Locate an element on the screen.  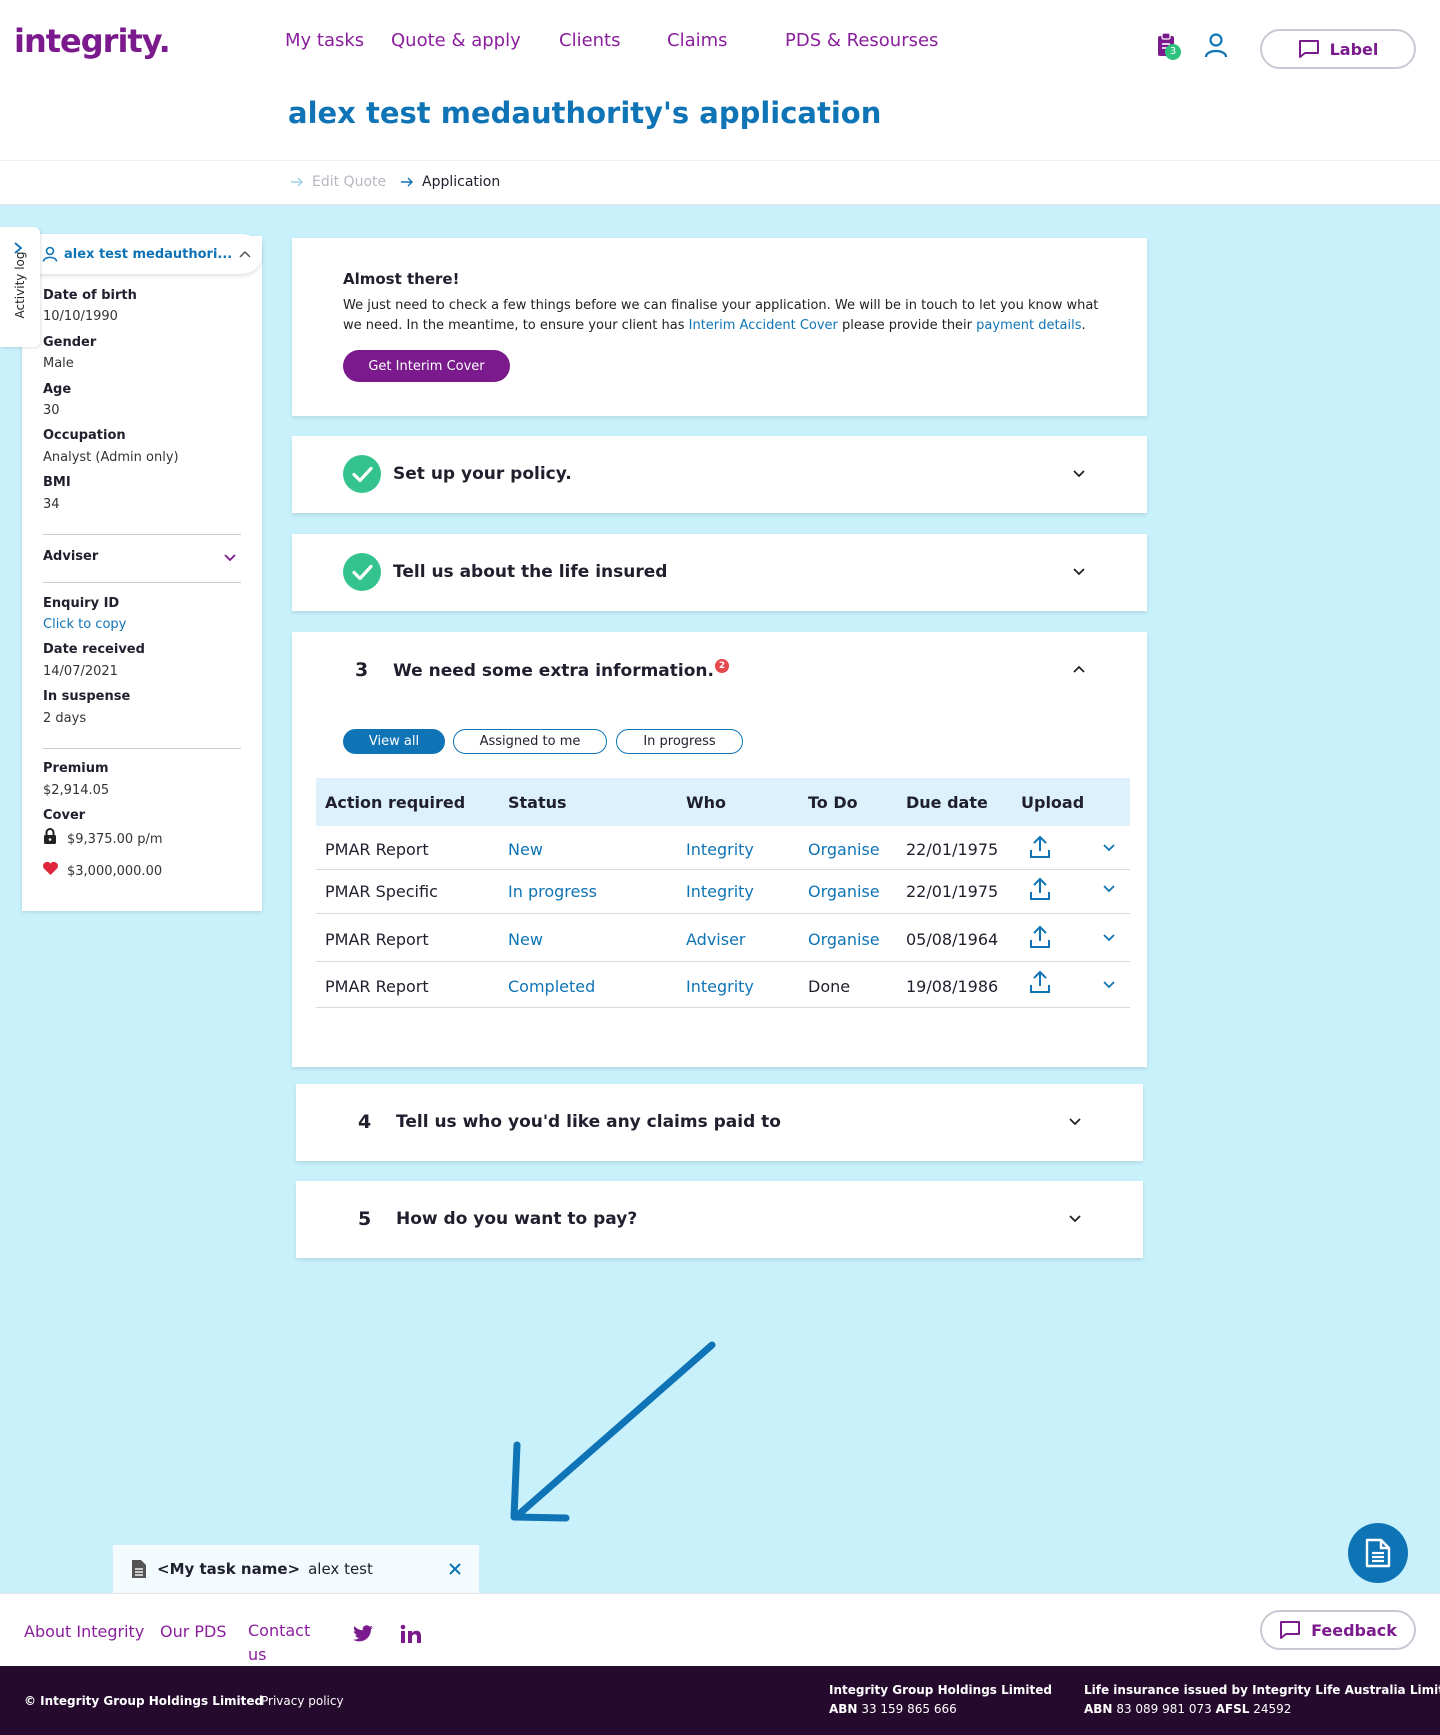
interim-accident-cover-link: Interim Accident Cover is located at coordinates (763, 325).